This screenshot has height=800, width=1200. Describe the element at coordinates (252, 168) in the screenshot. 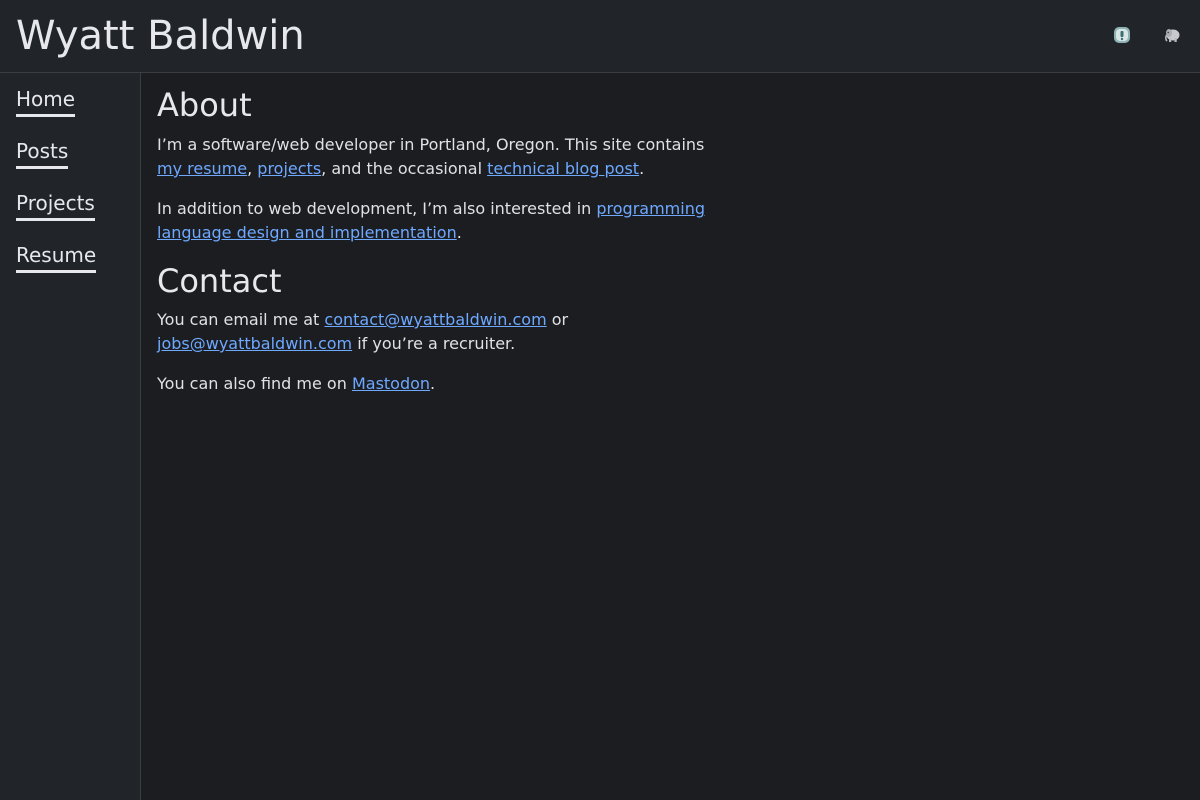

I see `about-p1-text-2: ,` at that location.